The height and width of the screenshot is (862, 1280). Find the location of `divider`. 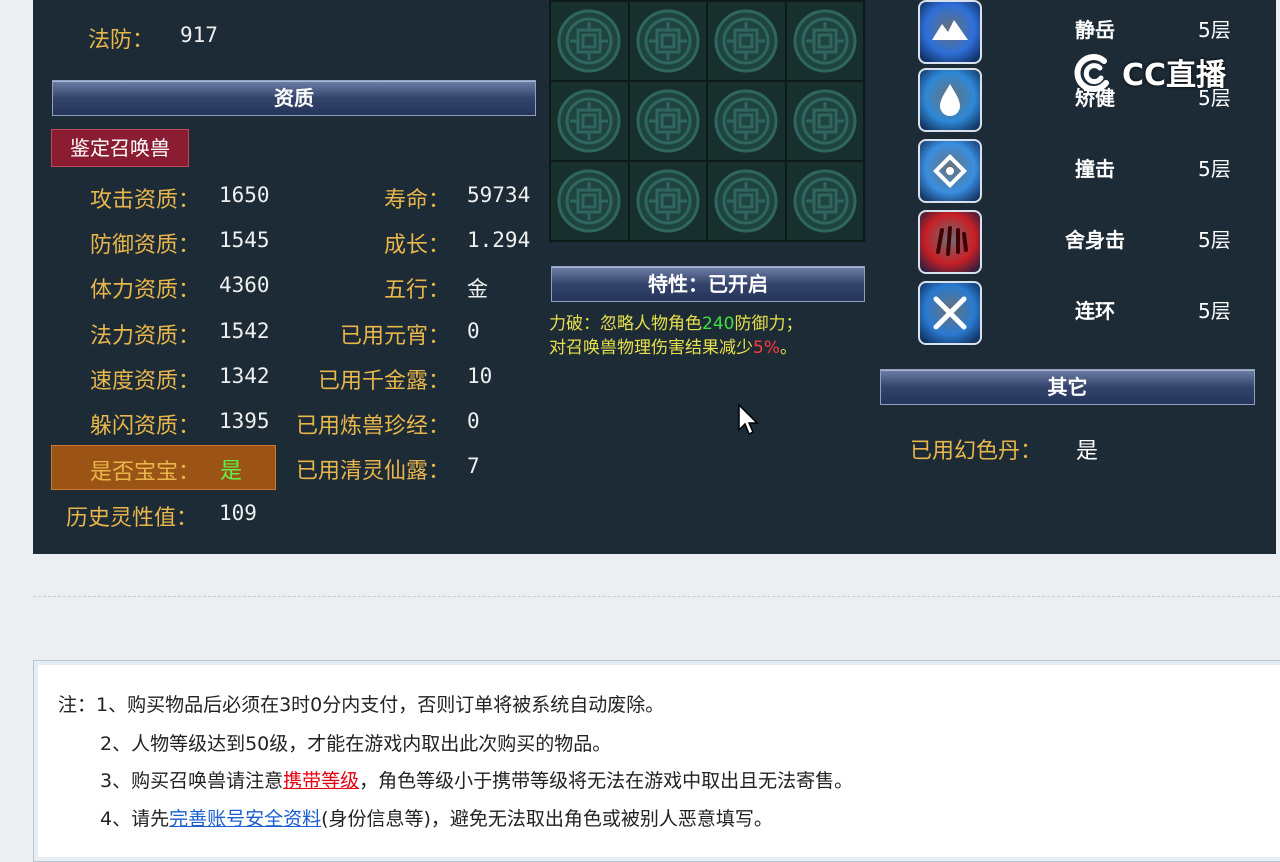

divider is located at coordinates (656, 596).